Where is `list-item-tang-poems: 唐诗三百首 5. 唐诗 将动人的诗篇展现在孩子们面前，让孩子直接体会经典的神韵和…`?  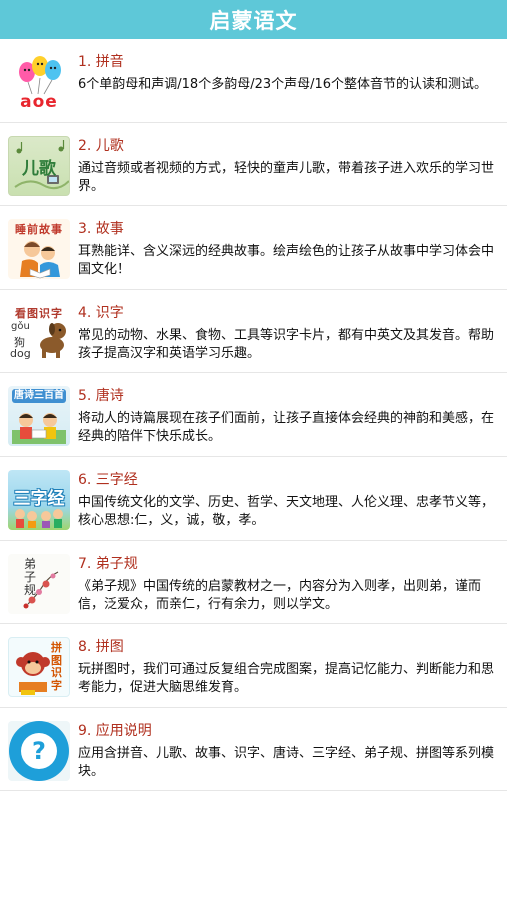
list-item-tang-poems: 唐诗三百首 5. 唐诗 将动人的诗篇展现在孩子们面前，让孩子直接体会经典的神韵和… is located at coordinates (253, 415).